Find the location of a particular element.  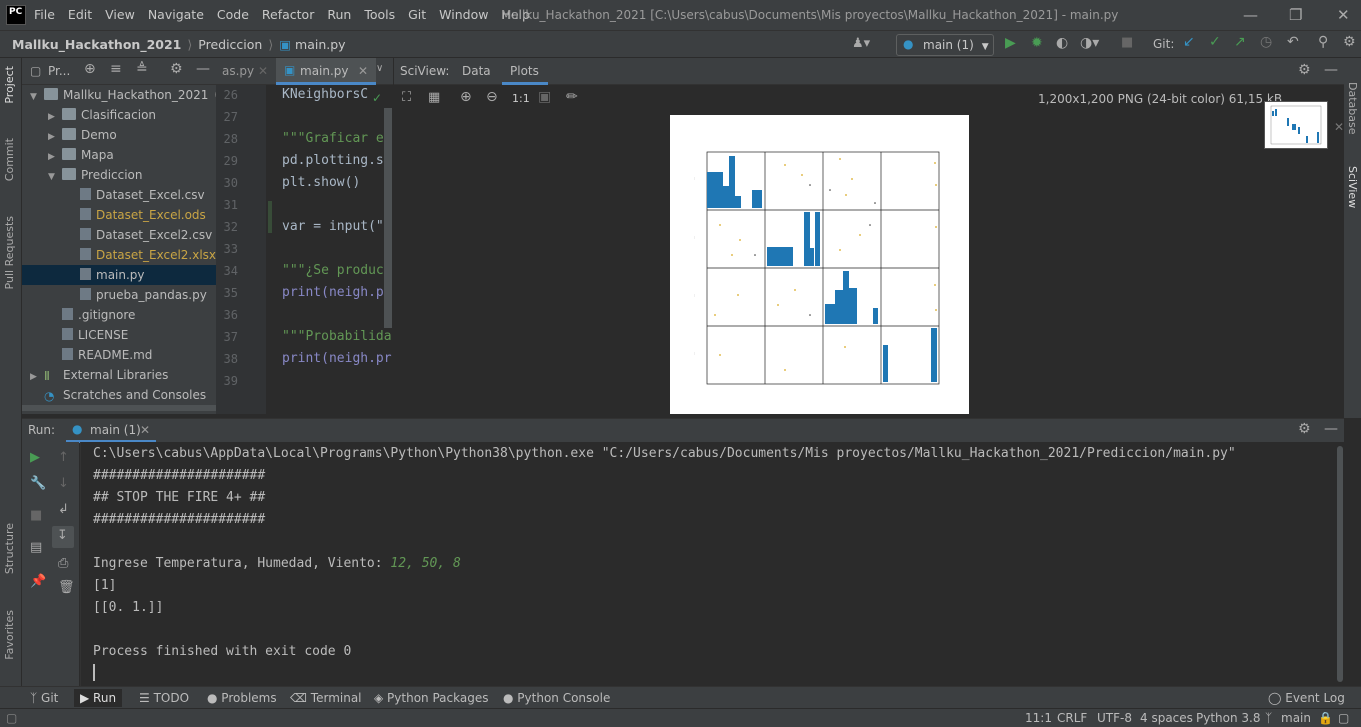

tree-item: Dataset_Excel.ods is located at coordinates (119, 215).